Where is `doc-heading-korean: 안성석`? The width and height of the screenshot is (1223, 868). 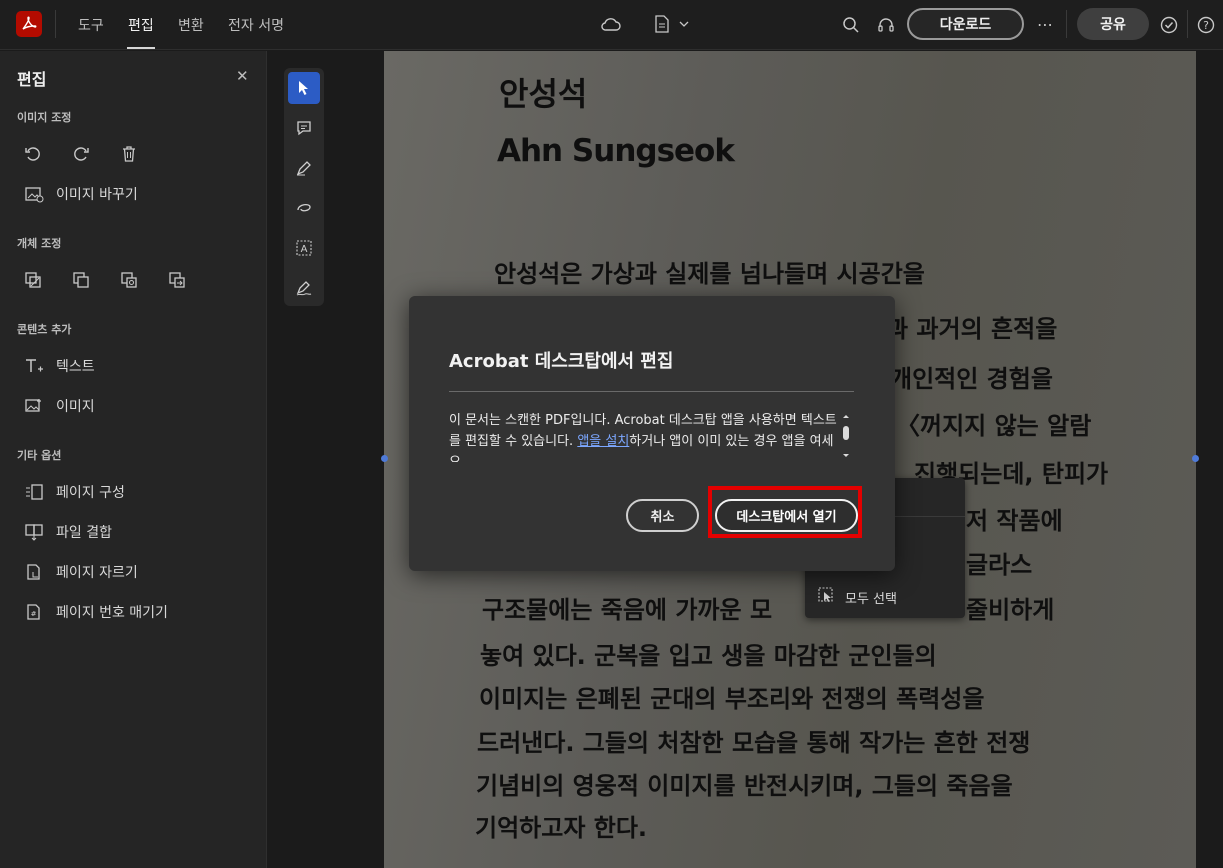
doc-heading-korean: 안성석 is located at coordinates (543, 94).